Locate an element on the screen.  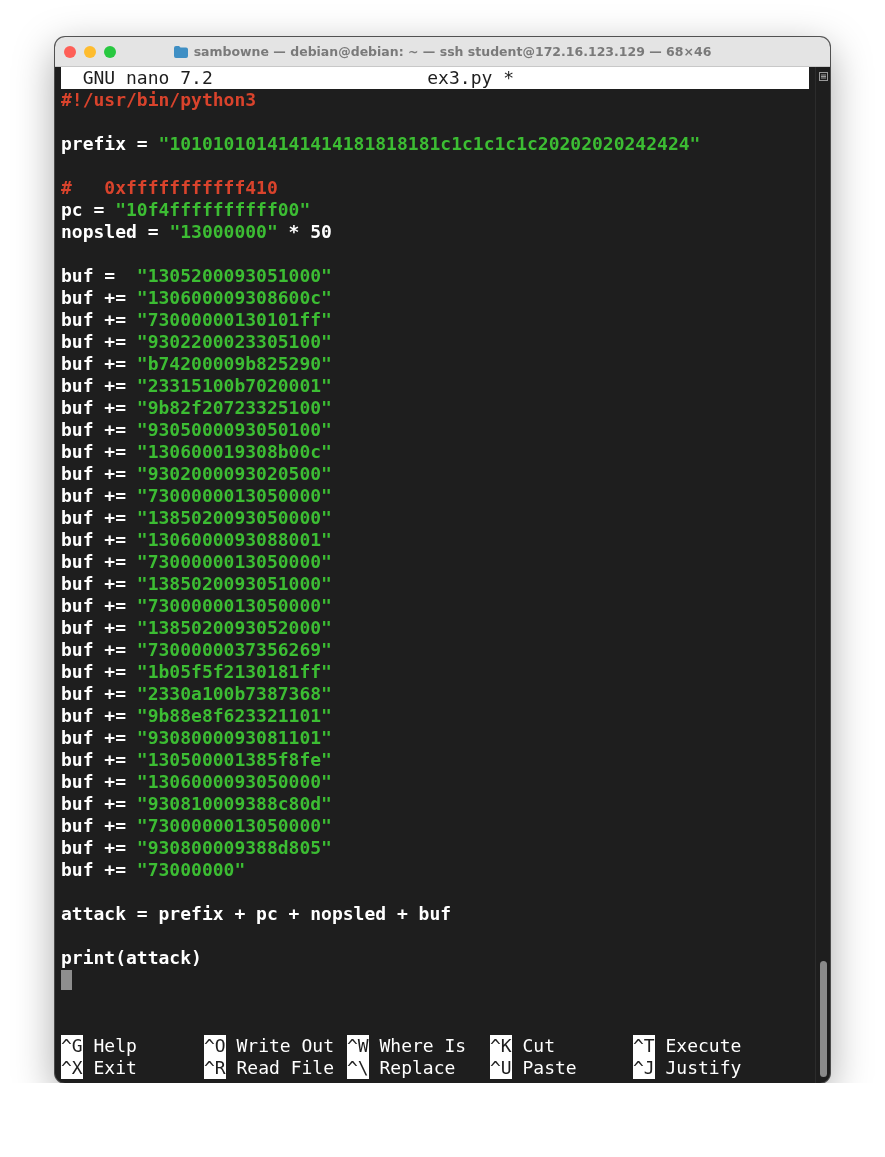
key-hint: ^O is located at coordinates (215, 1046).